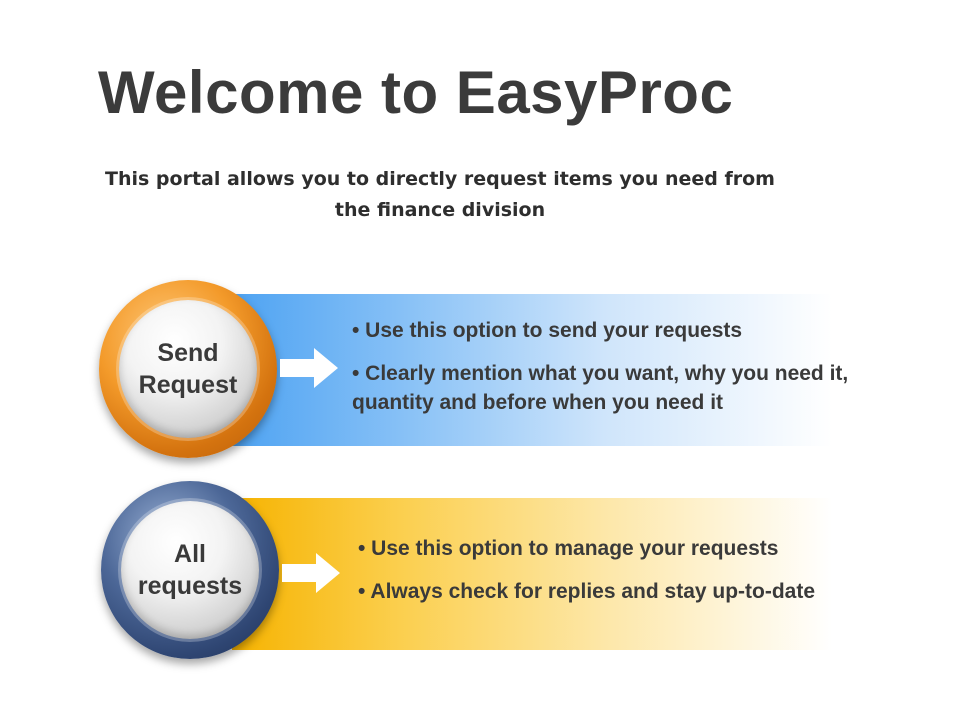  I want to click on all-requests-button: All requests, so click(190, 570).